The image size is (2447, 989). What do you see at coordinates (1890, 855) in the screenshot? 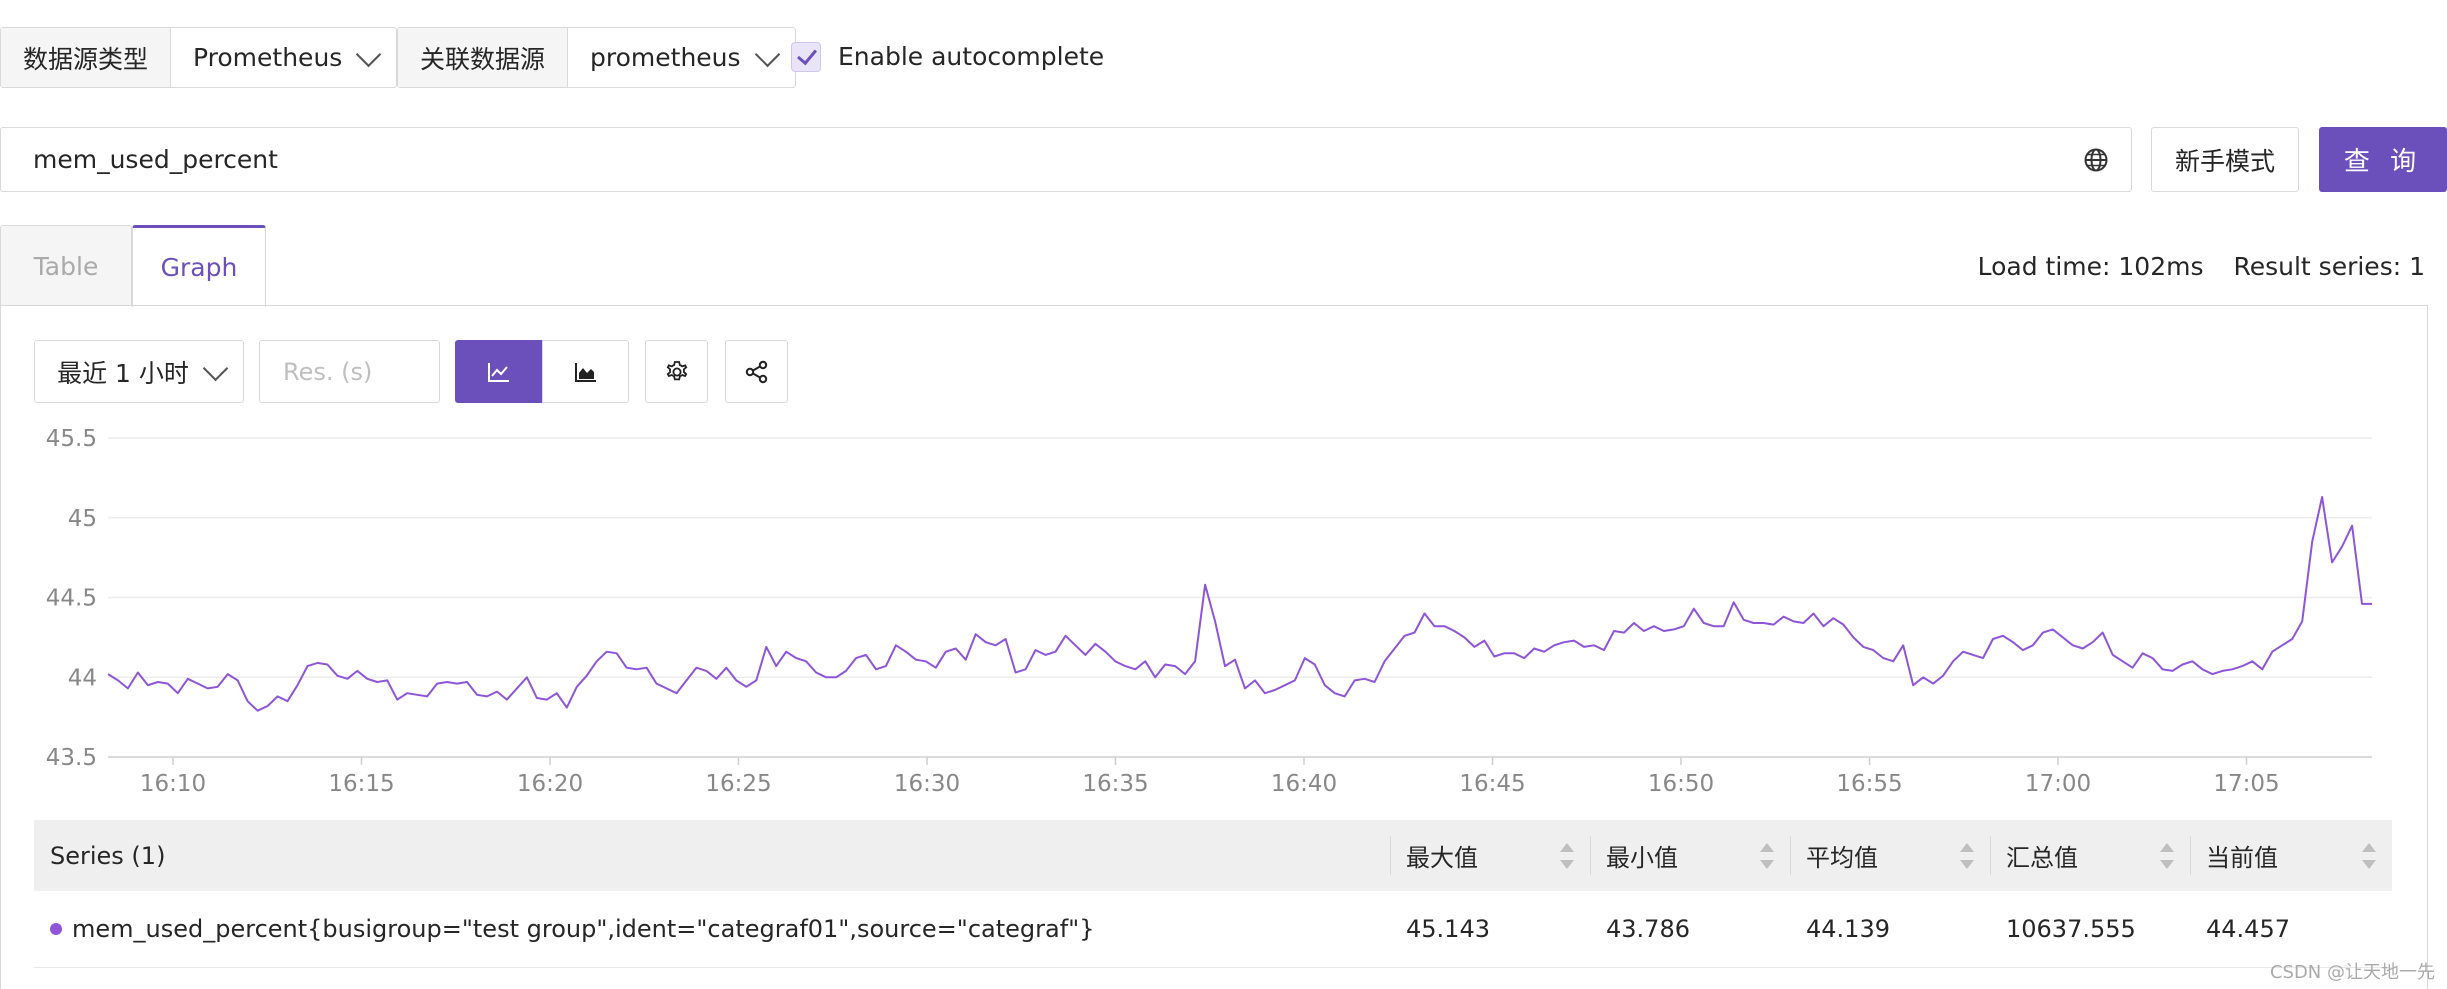
I see `col-avg: 平均值` at bounding box center [1890, 855].